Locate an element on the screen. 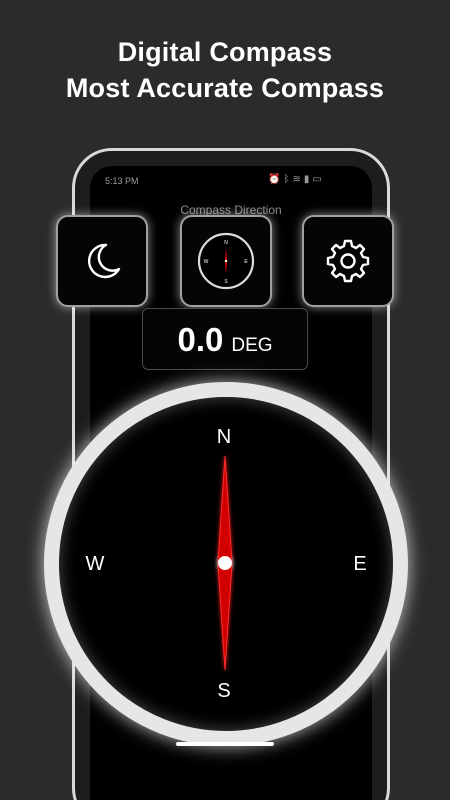  compass-needle is located at coordinates (225, 563).